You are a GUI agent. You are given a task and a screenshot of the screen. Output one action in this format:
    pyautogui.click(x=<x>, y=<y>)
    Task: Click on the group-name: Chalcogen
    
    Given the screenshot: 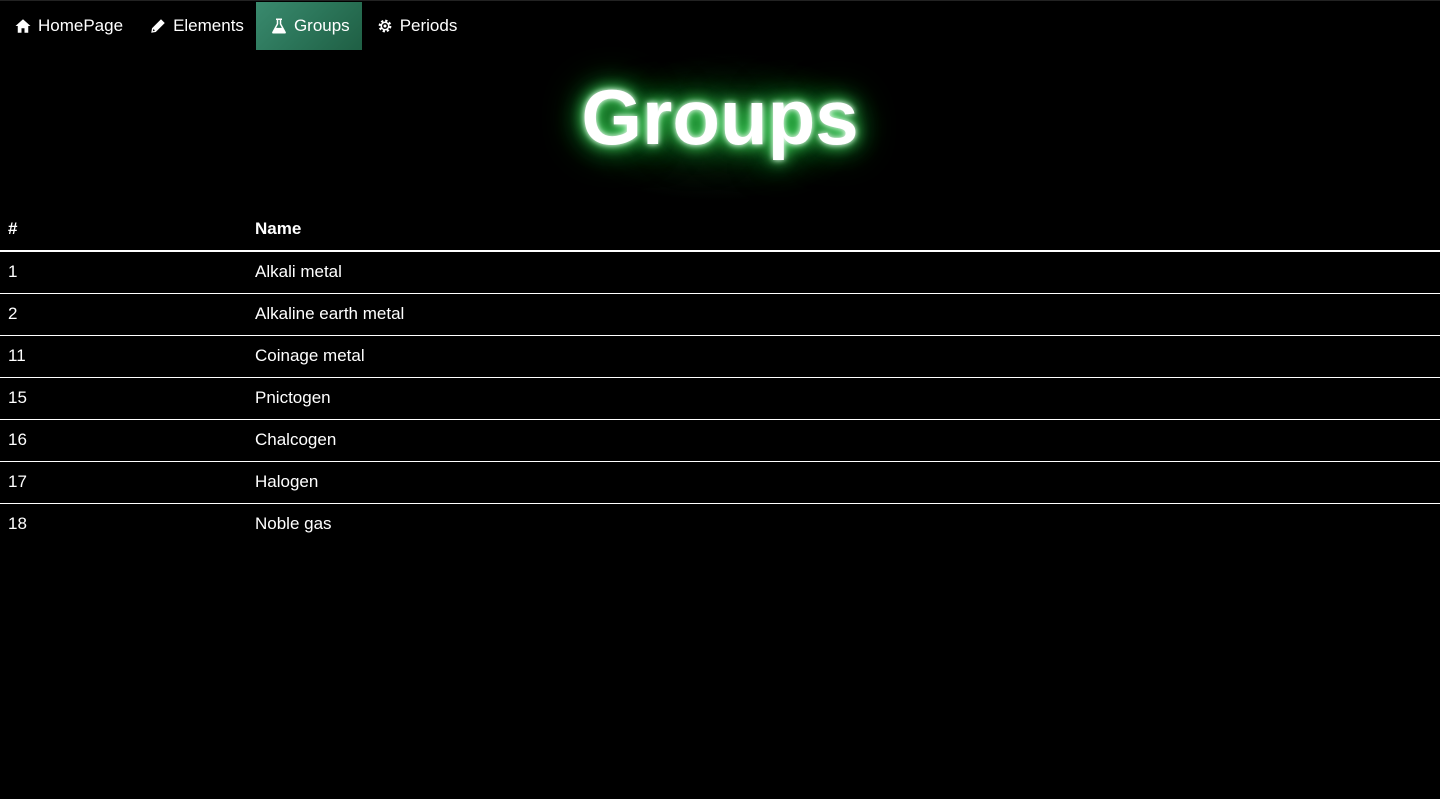 What is the action you would take?
    pyautogui.click(x=843, y=440)
    